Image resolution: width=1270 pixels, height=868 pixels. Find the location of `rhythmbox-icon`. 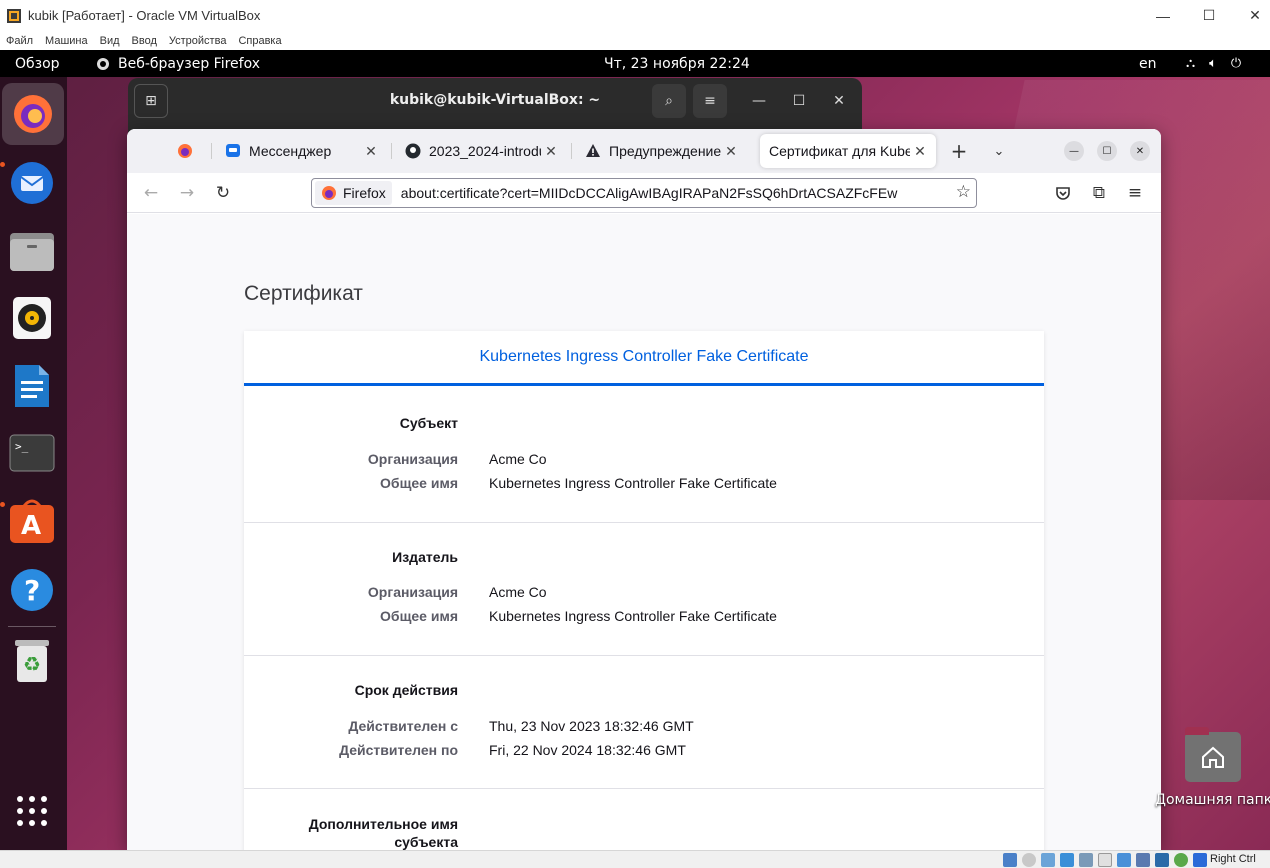

rhythmbox-icon is located at coordinates (32, 318).